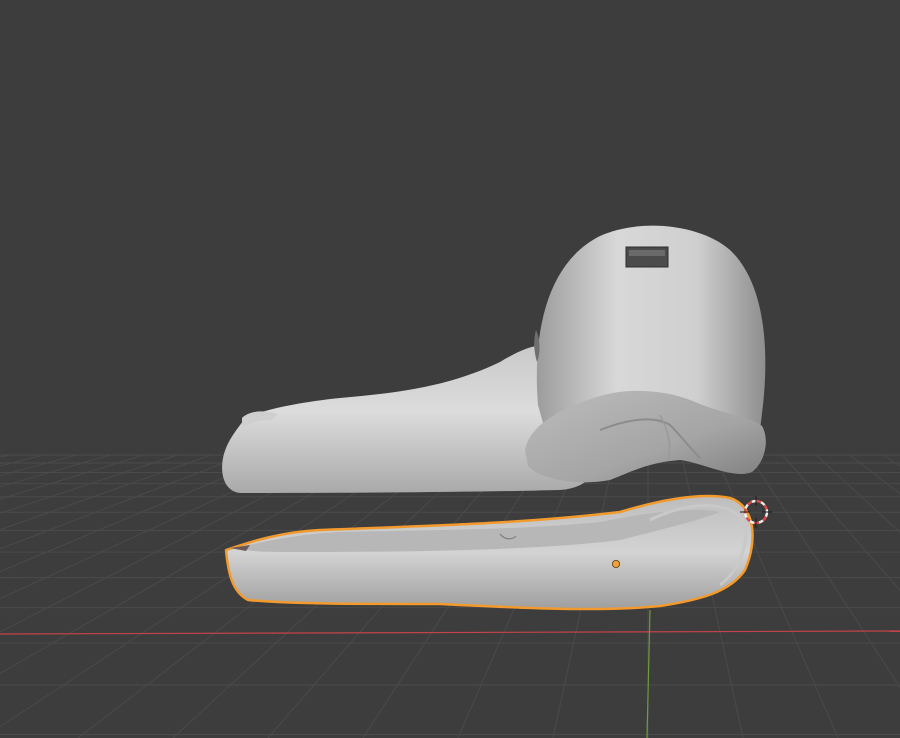 The width and height of the screenshot is (900, 738). What do you see at coordinates (489, 552) in the screenshot?
I see `lower-jaw-object` at bounding box center [489, 552].